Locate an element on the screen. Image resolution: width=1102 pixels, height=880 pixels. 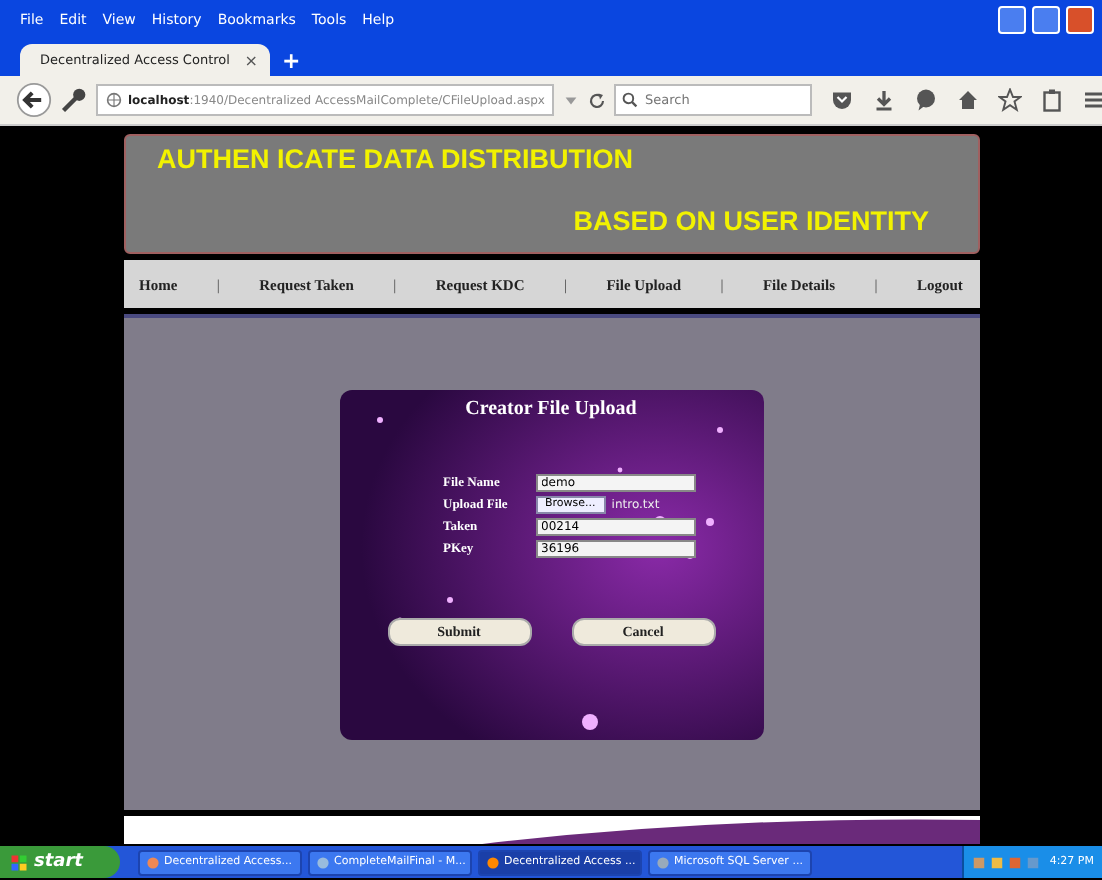
chat-icon is located at coordinates (926, 100).